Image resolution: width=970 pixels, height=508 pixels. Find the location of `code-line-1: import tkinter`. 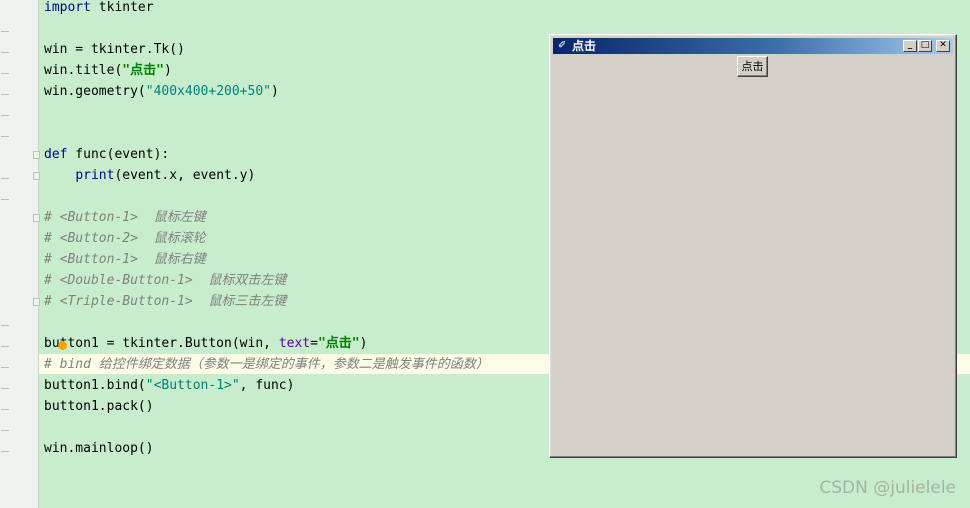

code-line-1: import tkinter is located at coordinates (99, 10).